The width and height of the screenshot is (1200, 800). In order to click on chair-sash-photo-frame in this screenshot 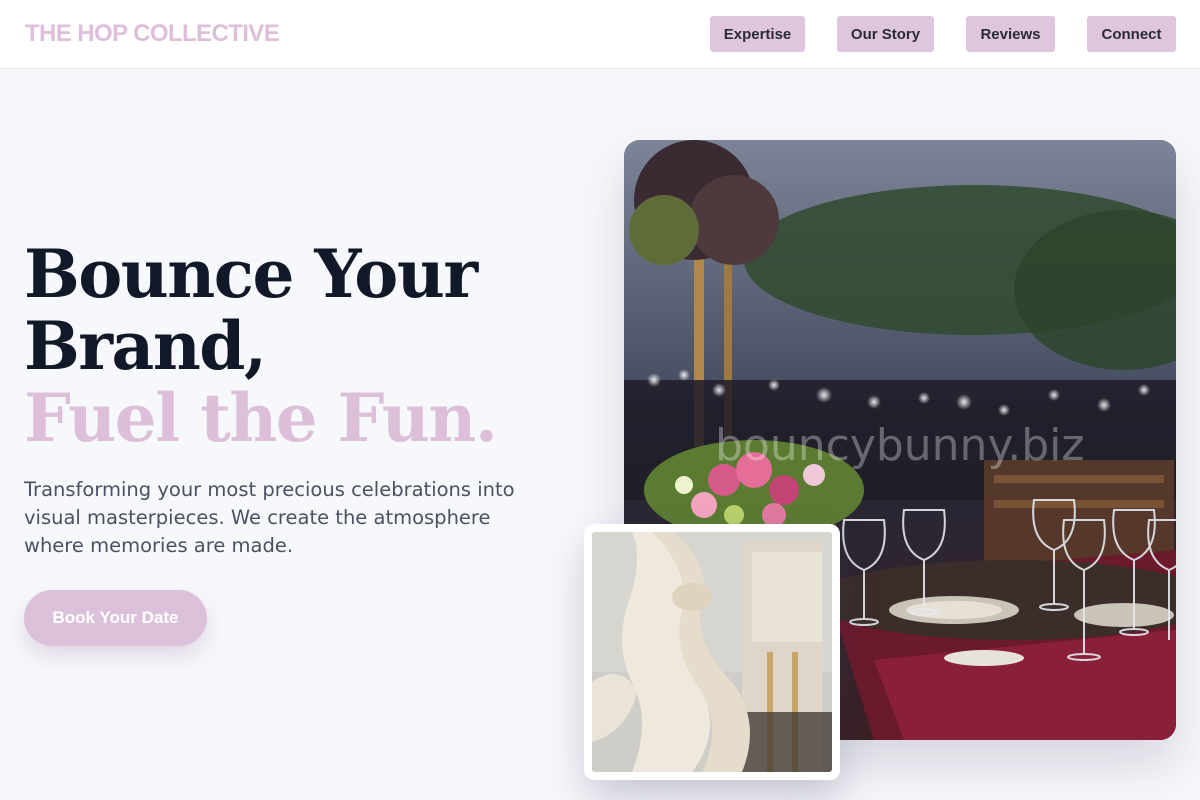, I will do `click(712, 652)`.